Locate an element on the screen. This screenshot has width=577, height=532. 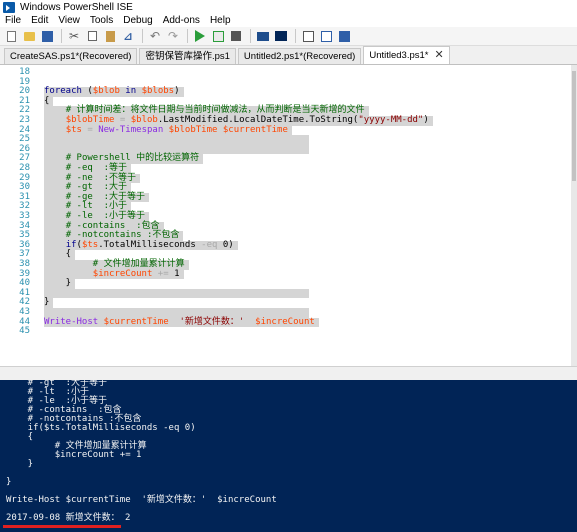
editor-line: 20 foreach ($blob in $blobs) is located at coordinates (285, 91).